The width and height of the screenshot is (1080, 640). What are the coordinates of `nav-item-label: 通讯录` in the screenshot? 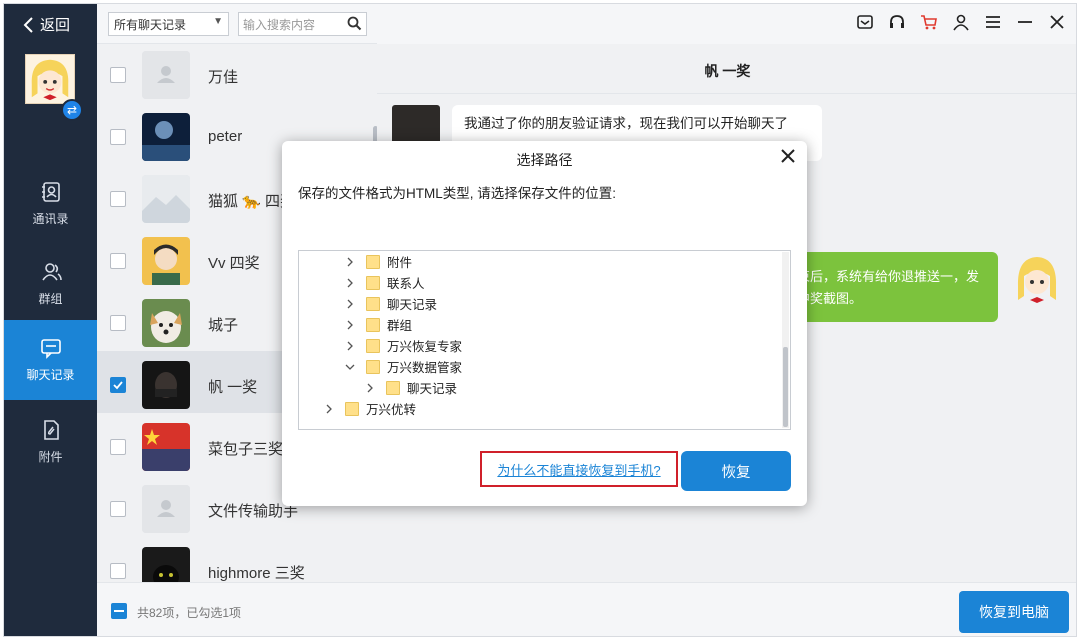 It's located at (50, 219).